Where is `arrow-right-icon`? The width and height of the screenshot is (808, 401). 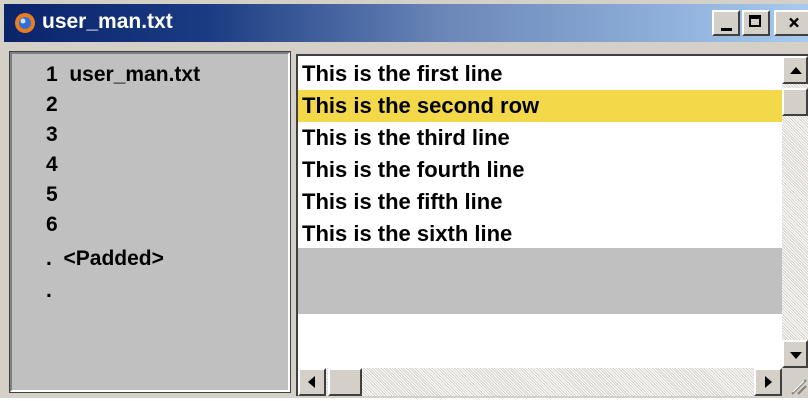 arrow-right-icon is located at coordinates (768, 382).